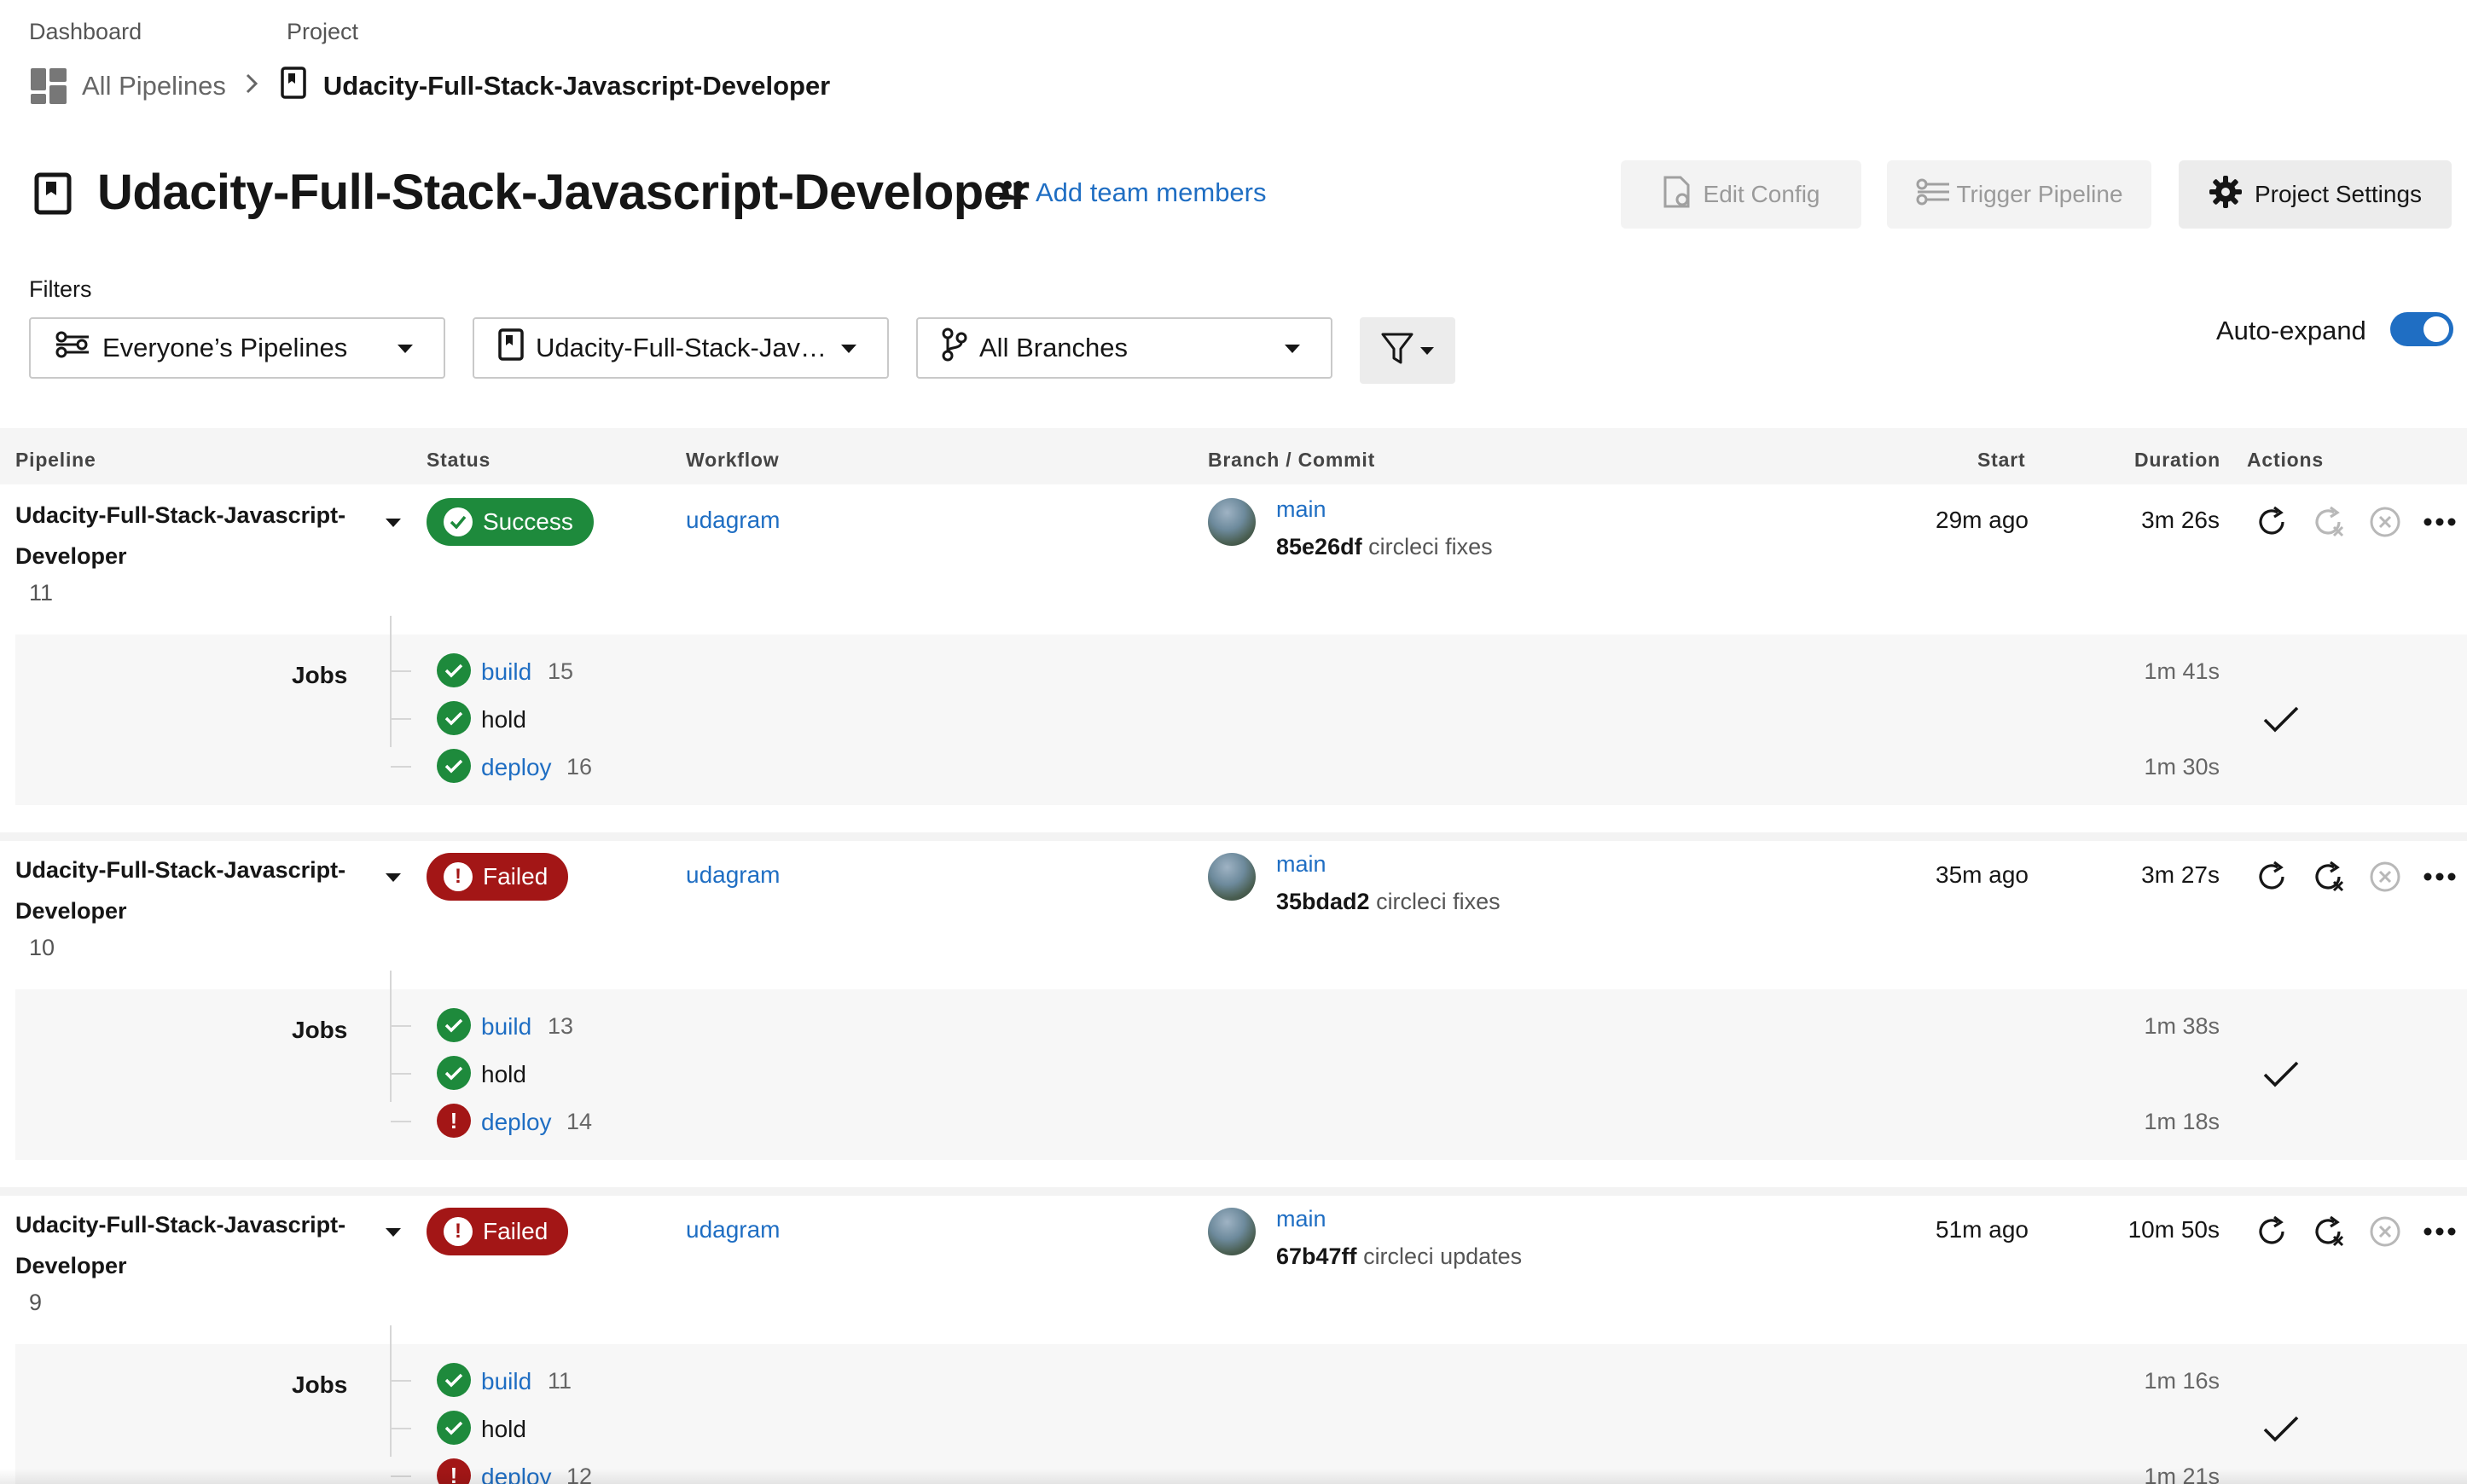 The image size is (2467, 1484). Describe the element at coordinates (1982, 874) in the screenshot. I see `start-time: 35m ago` at that location.